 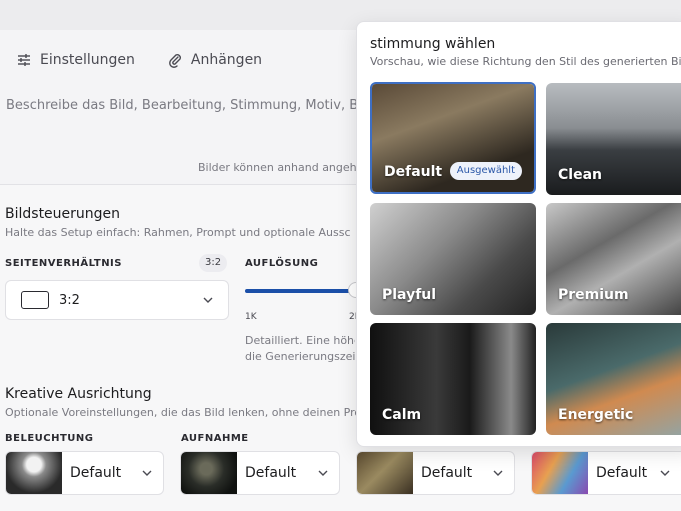 I want to click on mood-select: Default, so click(x=435, y=473).